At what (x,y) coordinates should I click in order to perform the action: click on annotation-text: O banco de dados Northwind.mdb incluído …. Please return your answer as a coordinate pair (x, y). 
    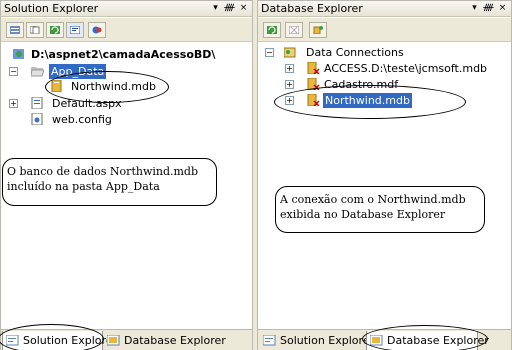
    Looking at the image, I should click on (103, 179).